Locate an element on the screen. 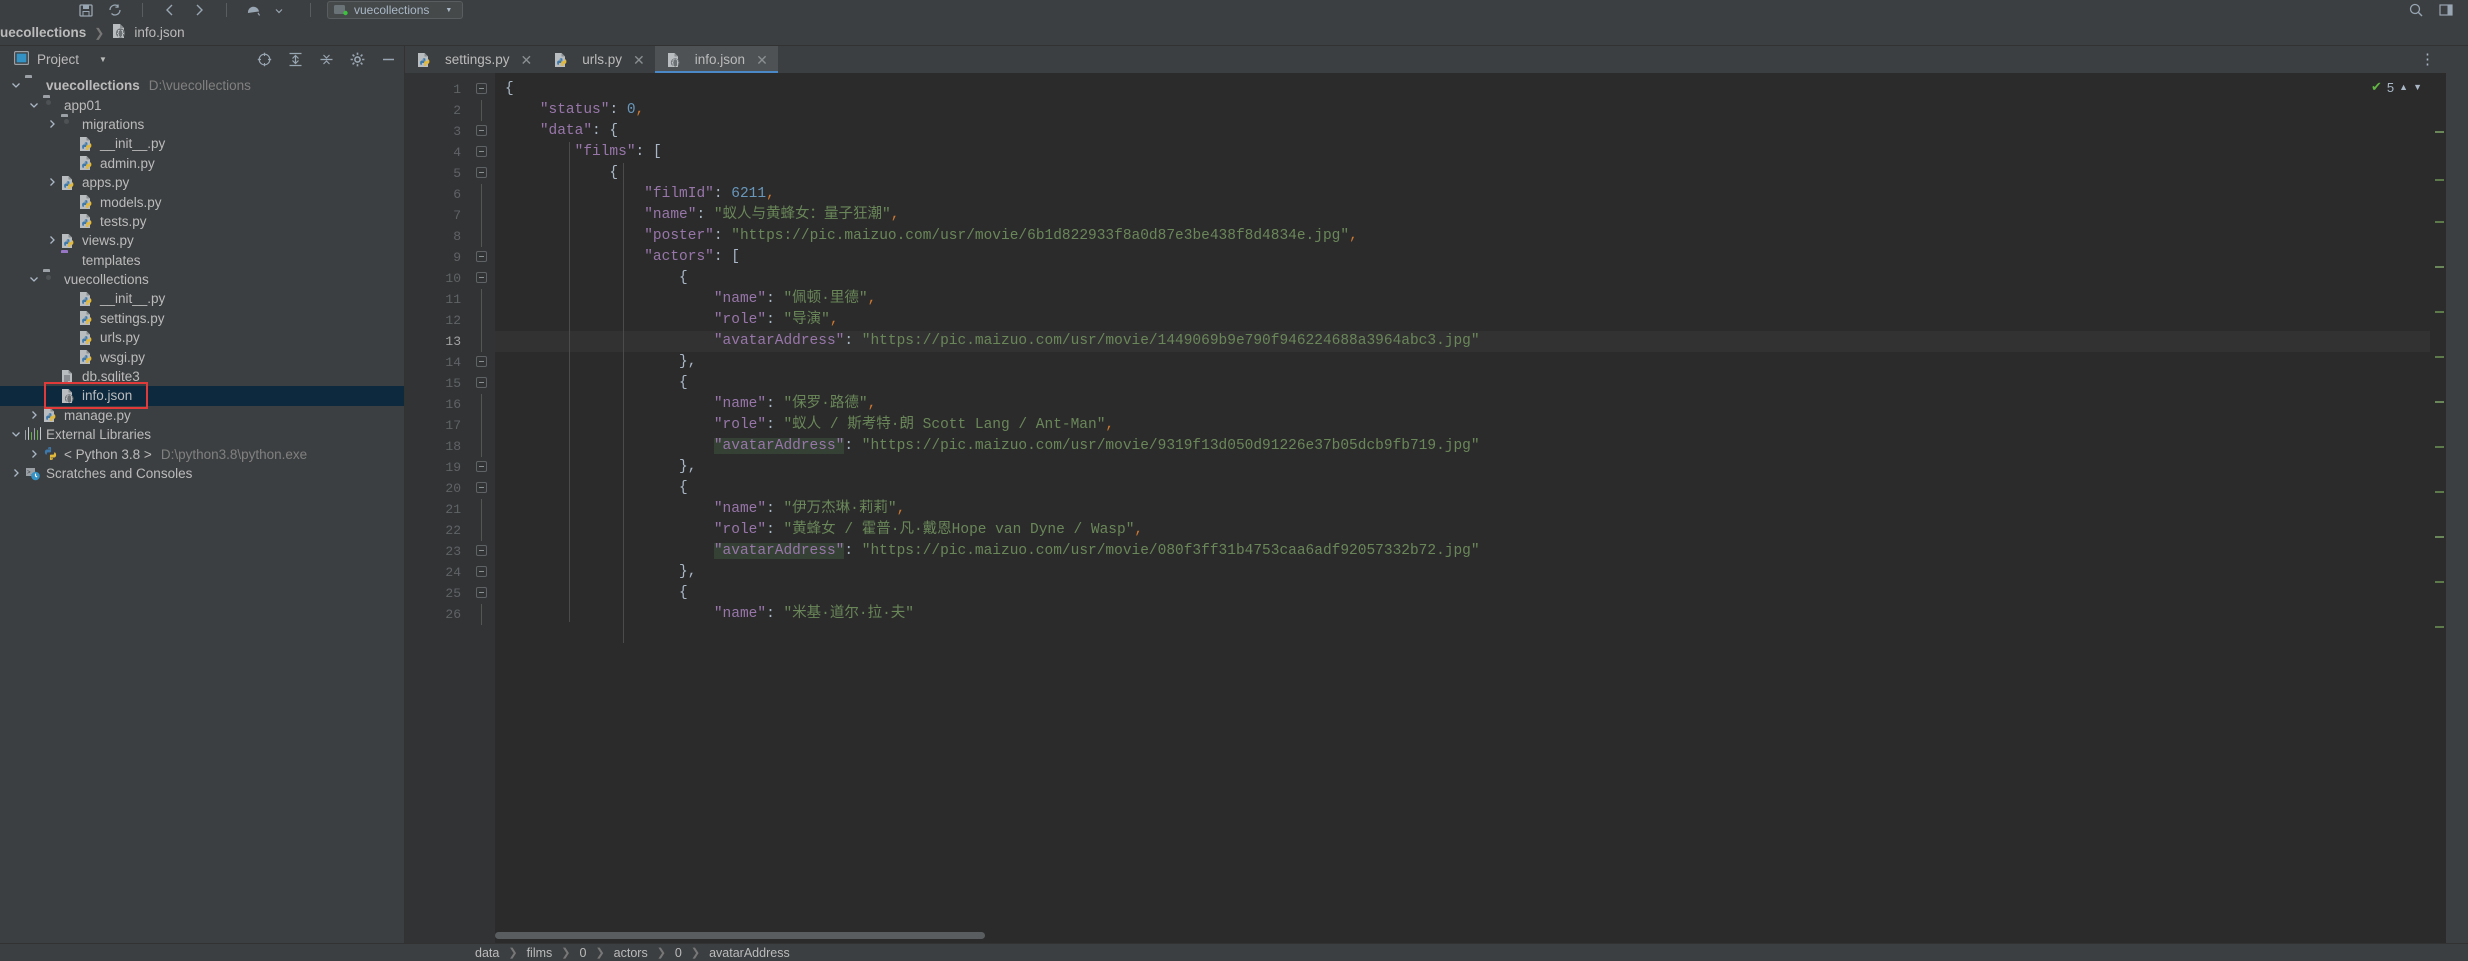 The width and height of the screenshot is (2468, 961). vcs-chevron-icon is located at coordinates (283, 10).